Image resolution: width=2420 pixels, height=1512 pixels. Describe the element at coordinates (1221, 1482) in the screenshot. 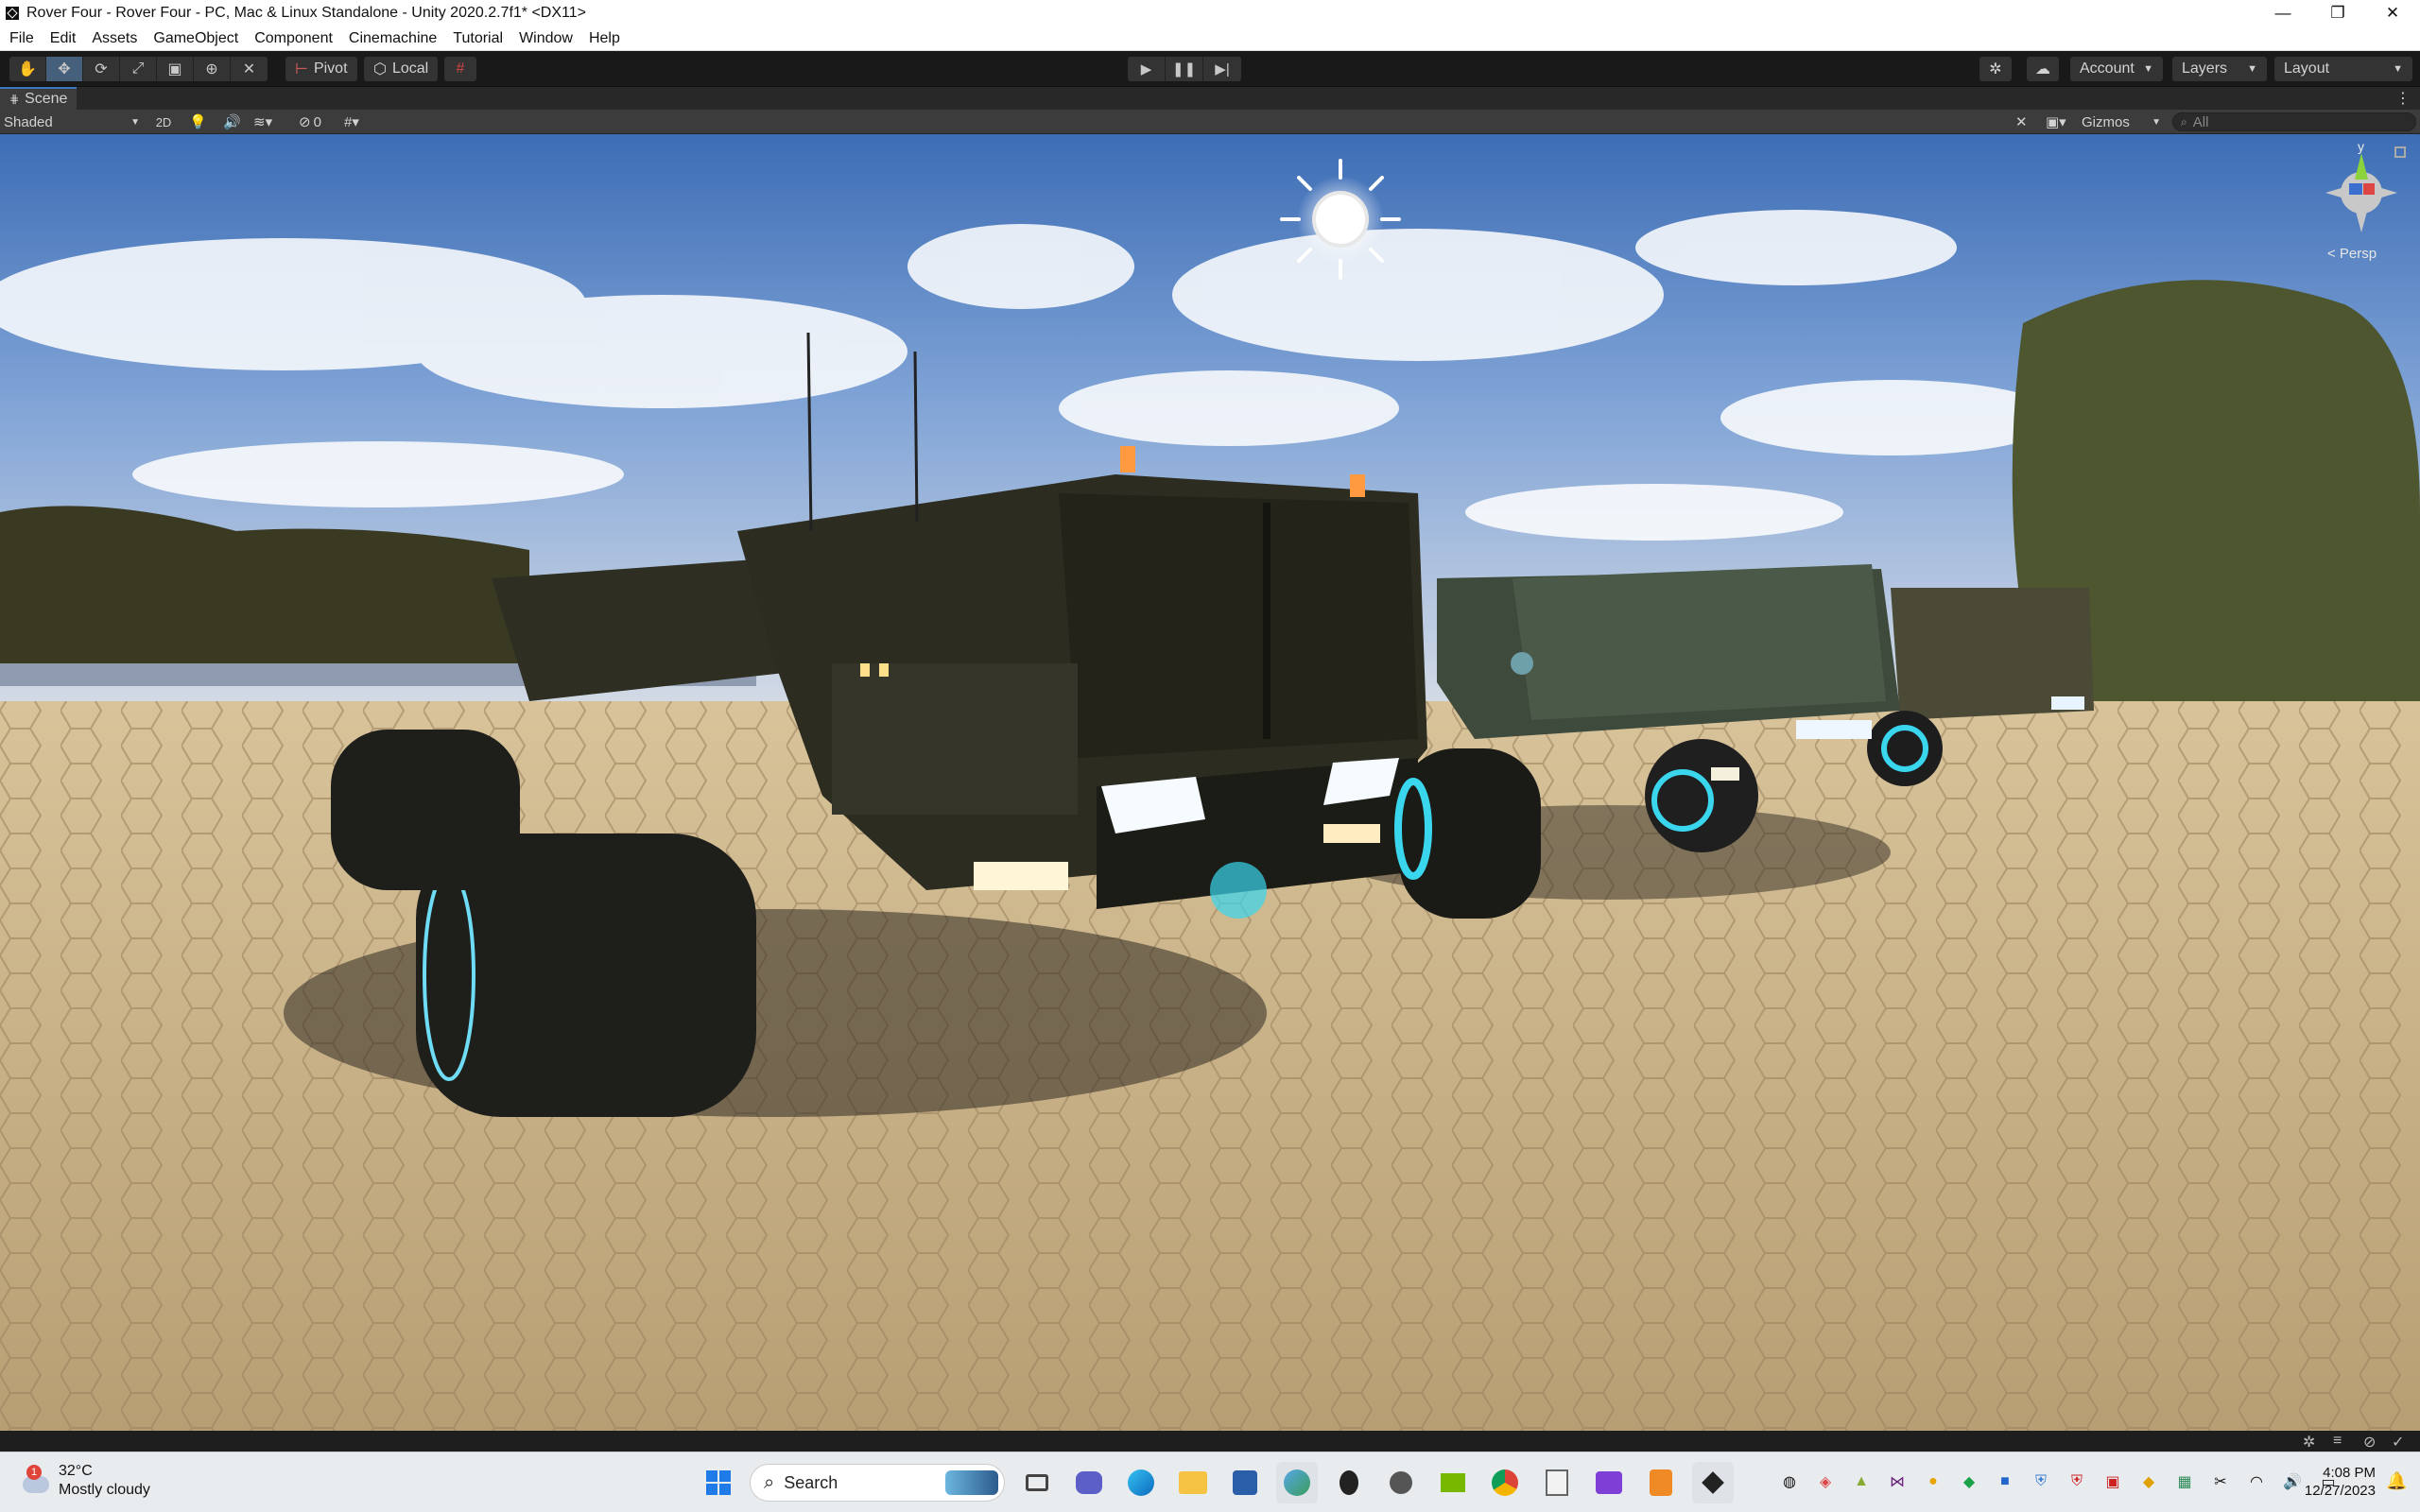

I see `taskbar-apps: ⌕ Search` at that location.